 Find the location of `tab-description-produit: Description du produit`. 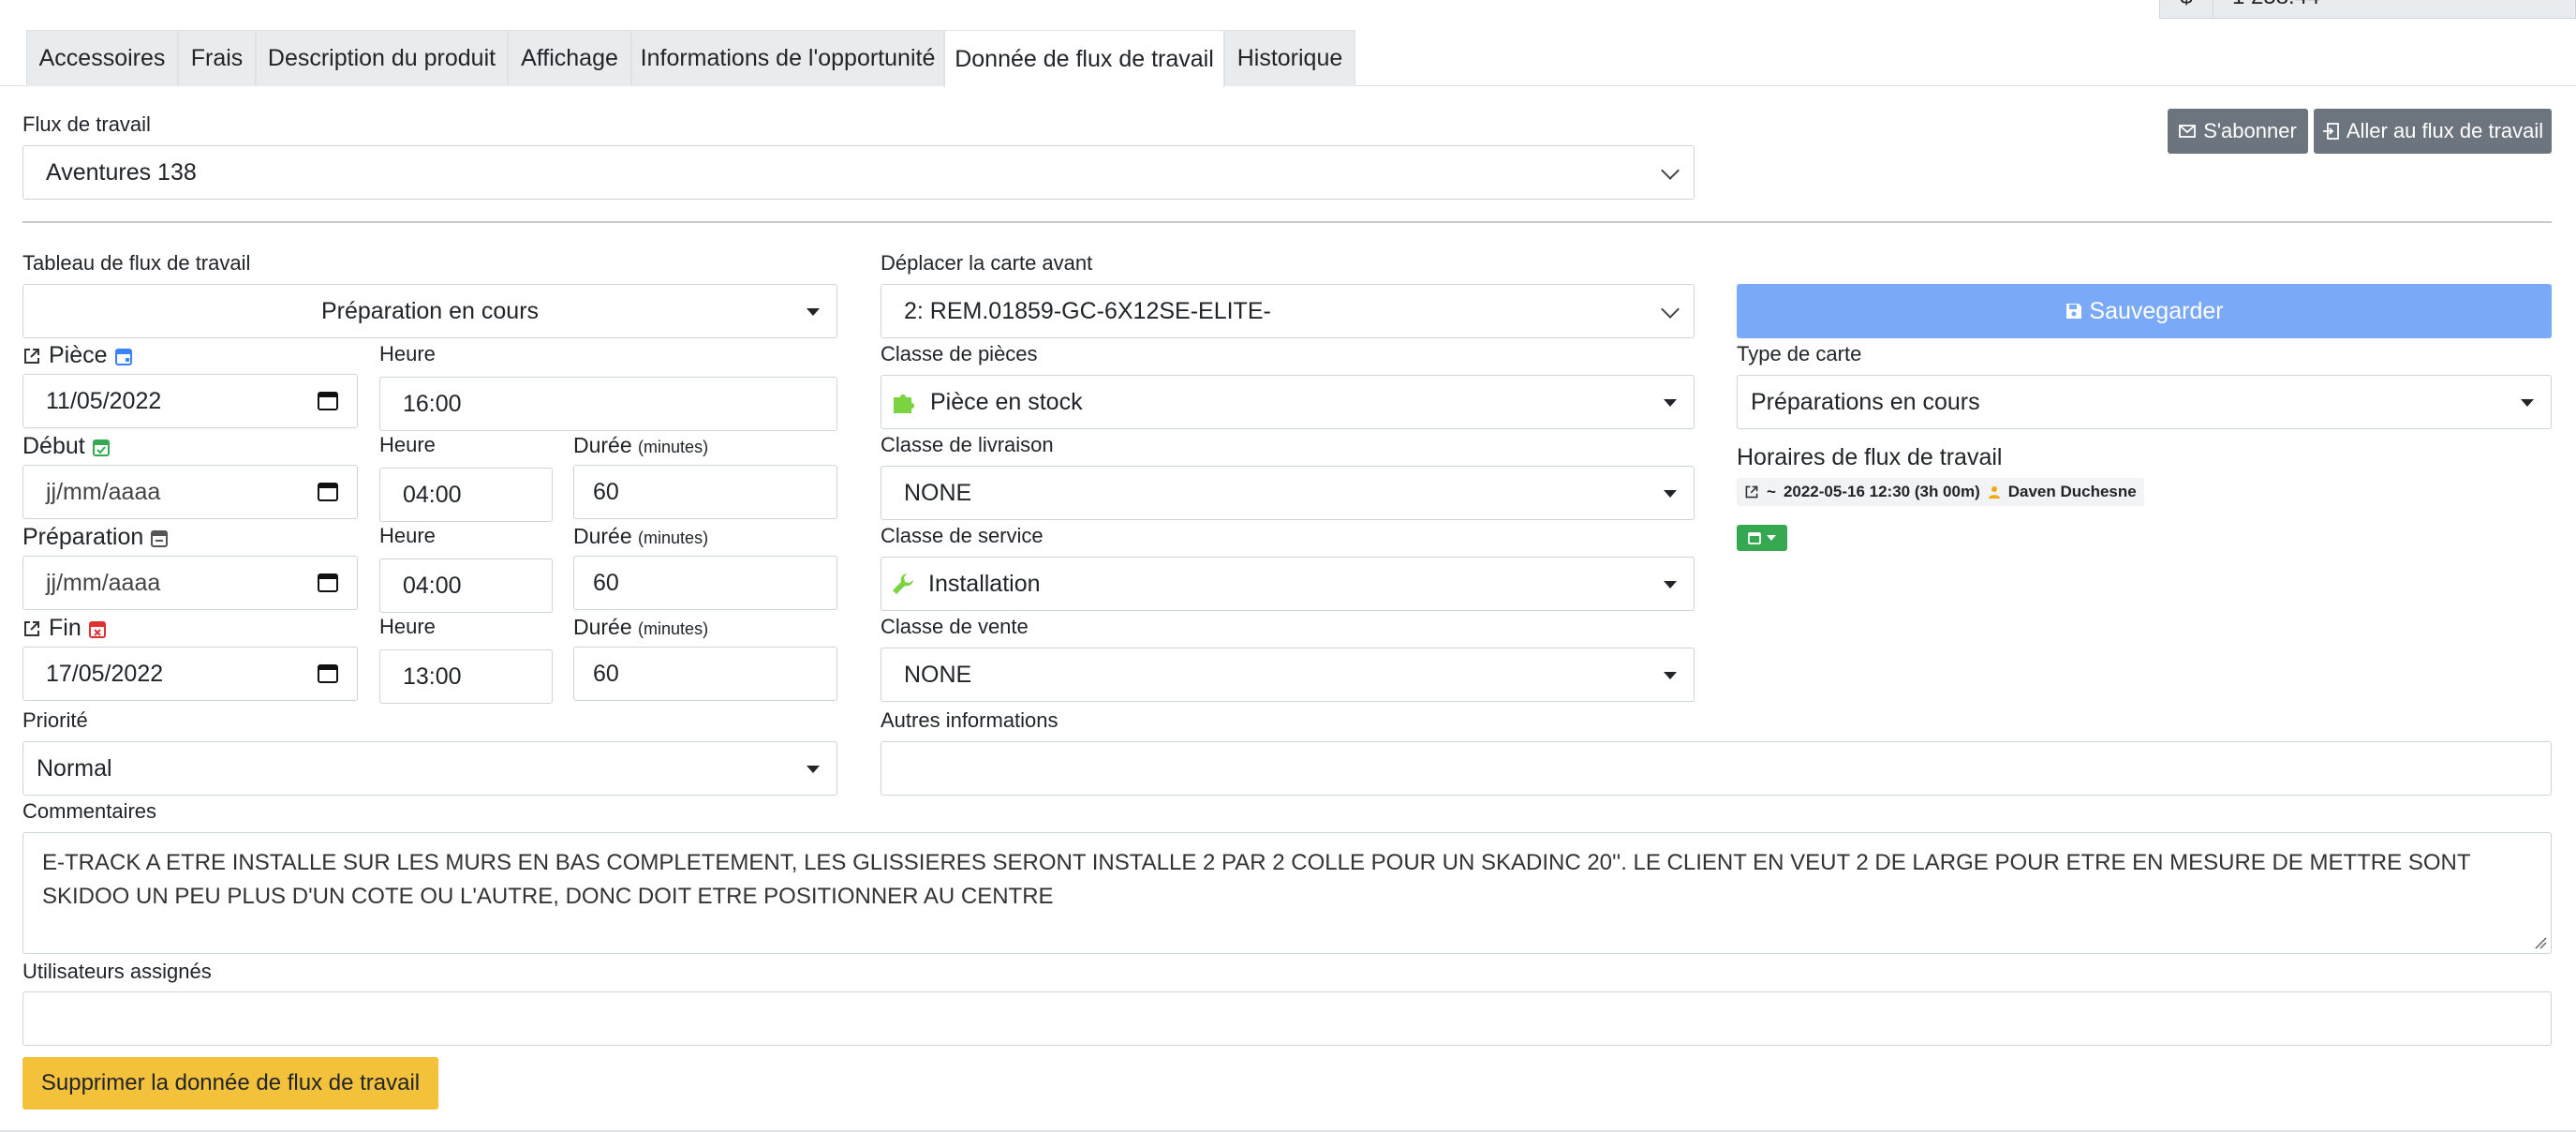

tab-description-produit: Description du produit is located at coordinates (382, 58).